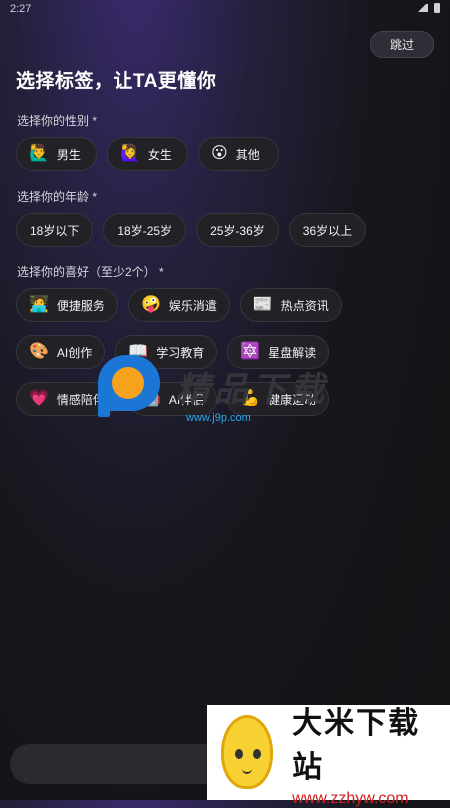 This screenshot has height=808, width=450. Describe the element at coordinates (57, 197) in the screenshot. I see `age-section-label: 选择你的年龄 *` at that location.